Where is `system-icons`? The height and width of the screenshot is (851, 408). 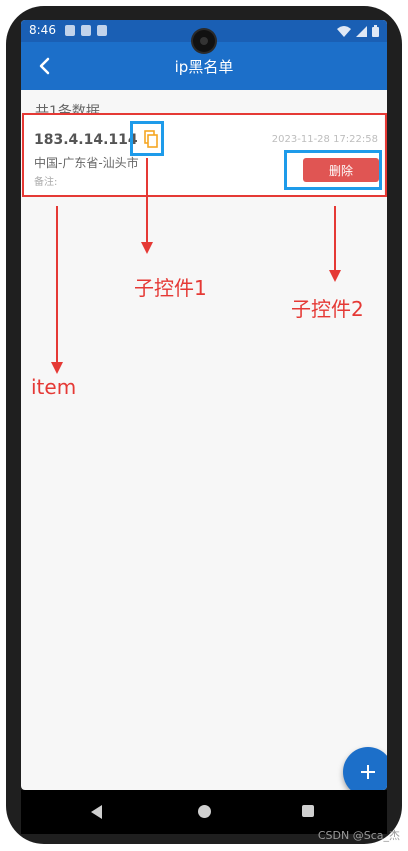 system-icons is located at coordinates (358, 32).